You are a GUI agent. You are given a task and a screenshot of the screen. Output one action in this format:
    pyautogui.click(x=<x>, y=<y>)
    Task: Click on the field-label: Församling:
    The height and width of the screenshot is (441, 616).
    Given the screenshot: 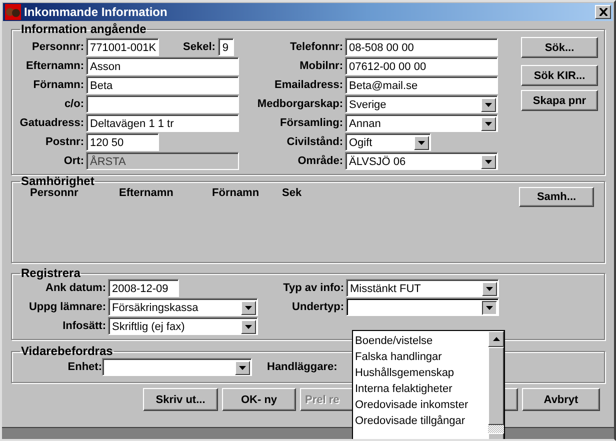 What is the action you would take?
    pyautogui.click(x=311, y=123)
    